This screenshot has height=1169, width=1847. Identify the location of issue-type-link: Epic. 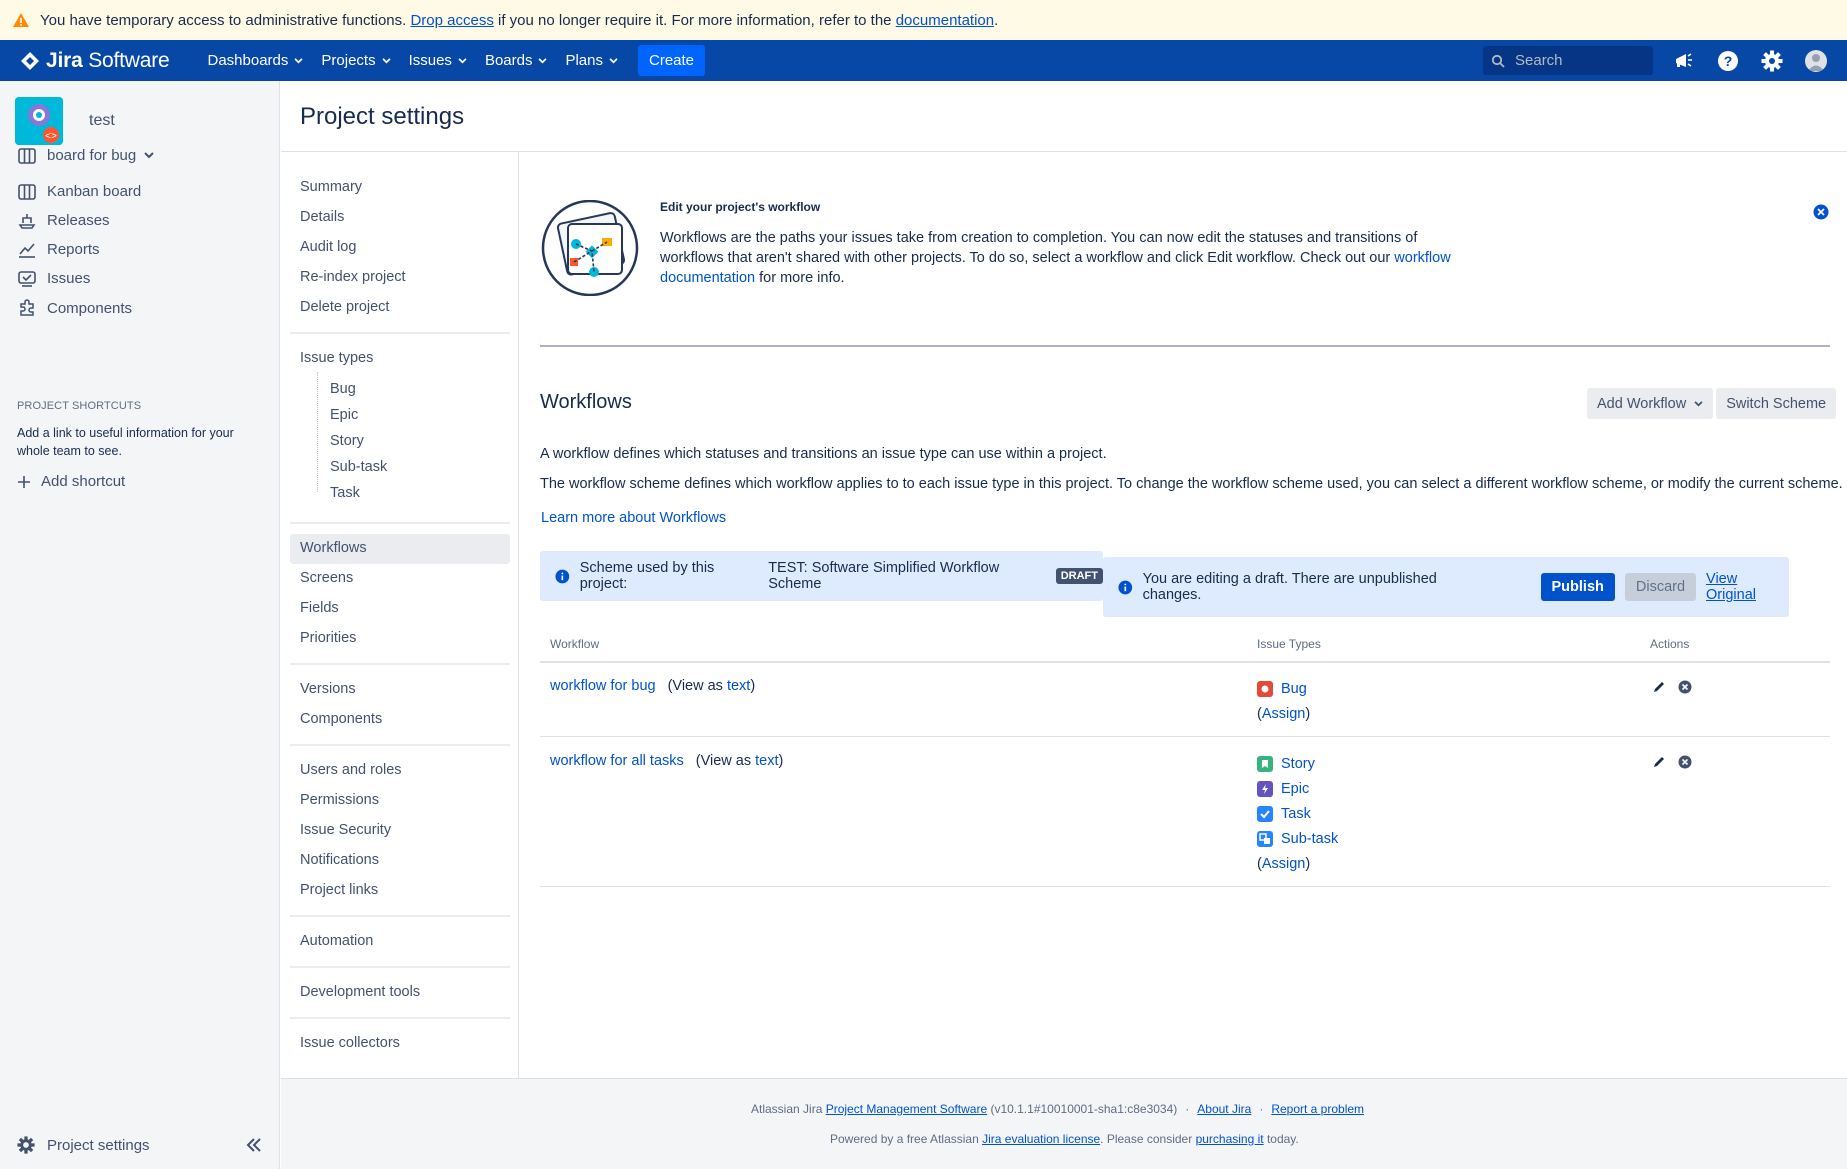
(1295, 789).